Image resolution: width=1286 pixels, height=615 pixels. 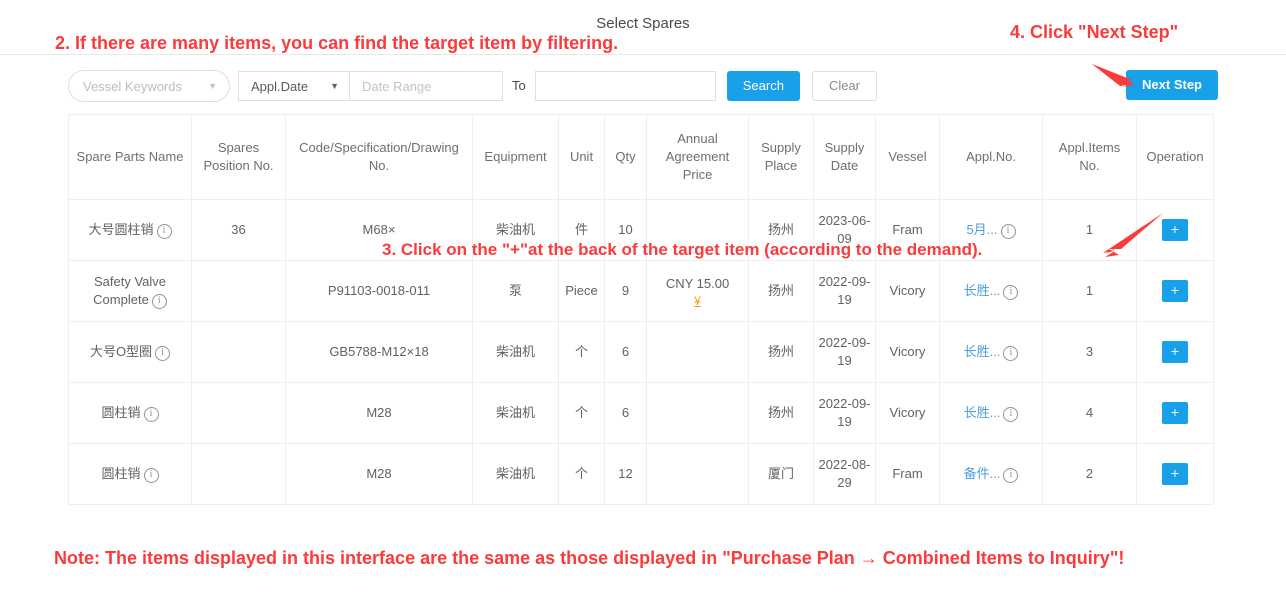 What do you see at coordinates (397, 86) in the screenshot?
I see `date-range-start-value: Date Range` at bounding box center [397, 86].